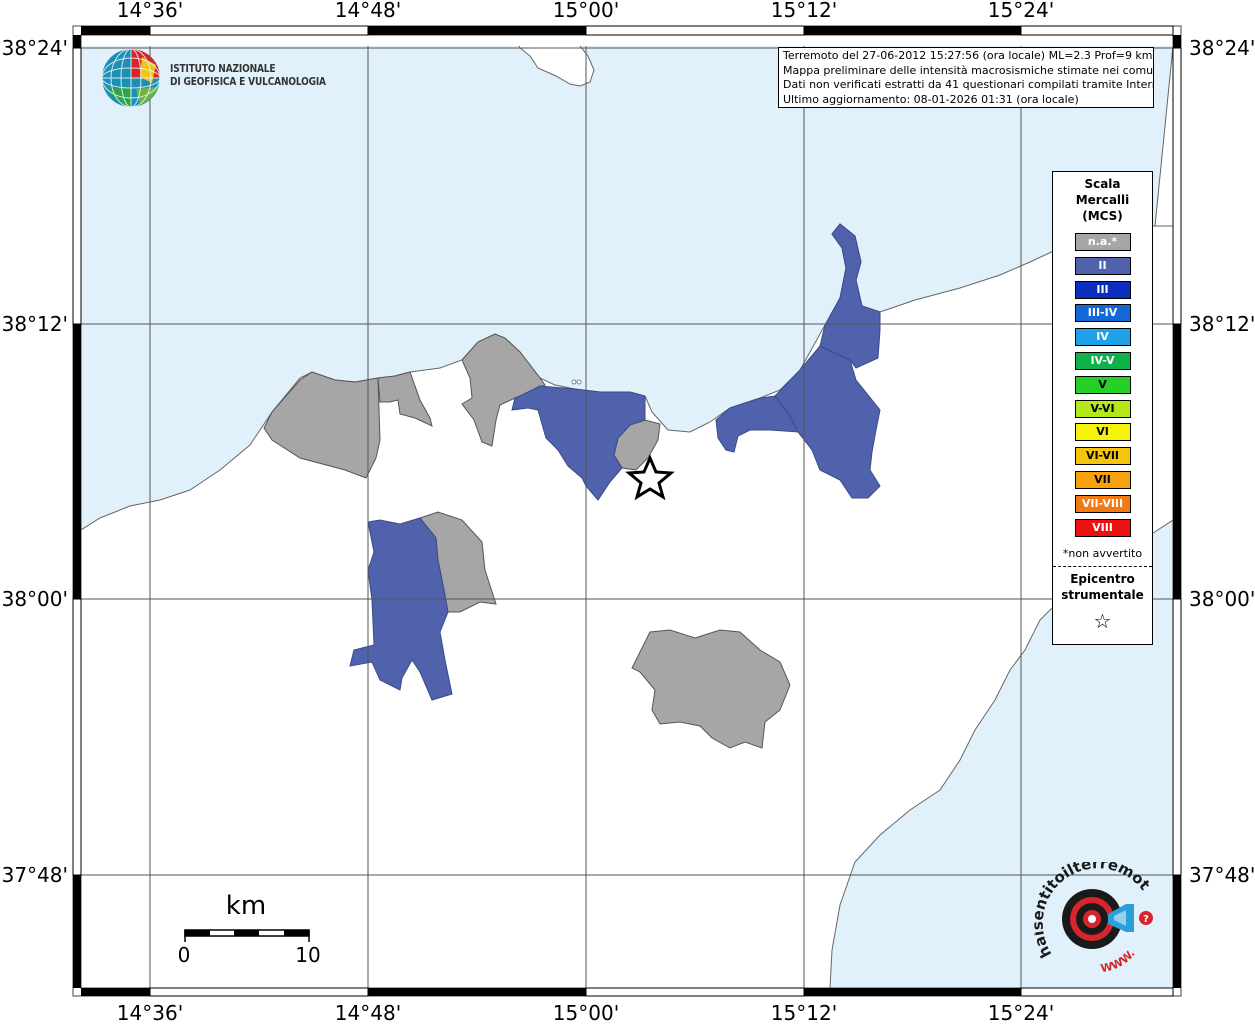 The image size is (1255, 1024). I want to click on institute-name-line1: ISTITUTO NAZIONALE, so click(223, 69).